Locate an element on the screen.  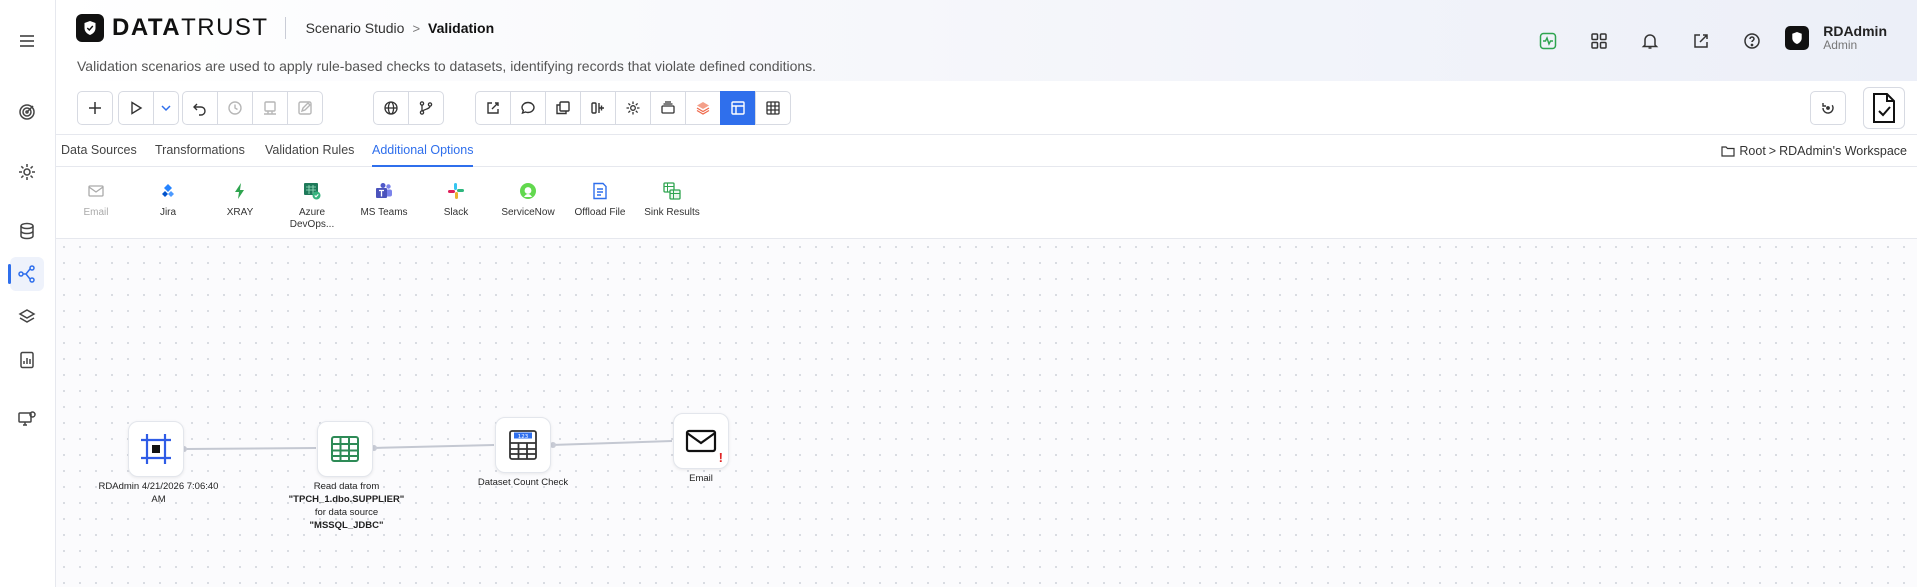
header-divider is located at coordinates (285, 28).